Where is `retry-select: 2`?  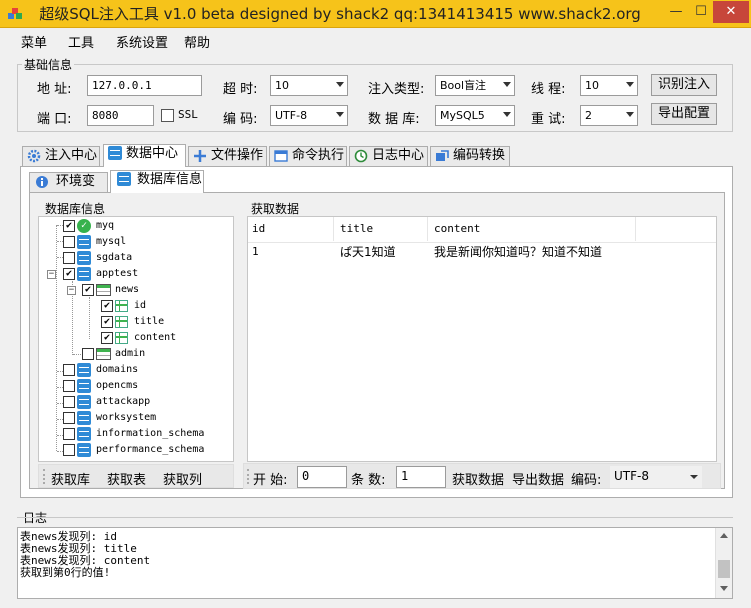 retry-select: 2 is located at coordinates (609, 115).